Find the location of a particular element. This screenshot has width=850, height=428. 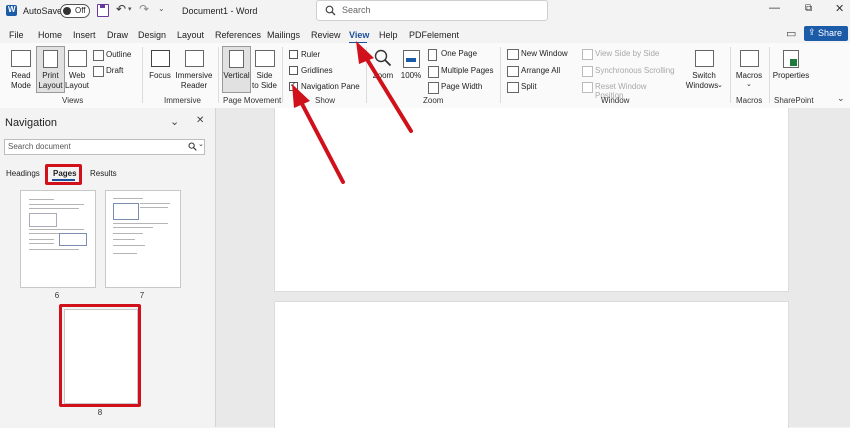

navigation-pane-arrow is located at coordinates (321, 141).